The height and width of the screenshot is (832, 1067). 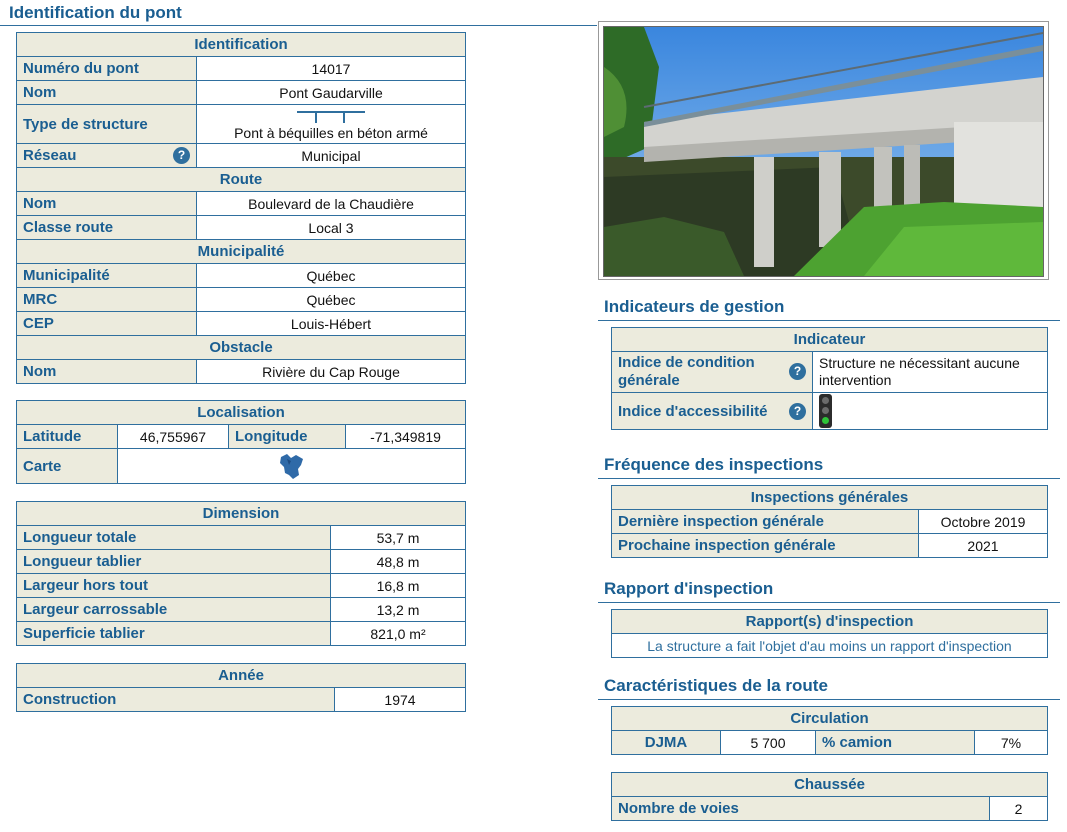 What do you see at coordinates (331, 124) in the screenshot?
I see `structure-type-cell: Pont à béquilles en béton armé` at bounding box center [331, 124].